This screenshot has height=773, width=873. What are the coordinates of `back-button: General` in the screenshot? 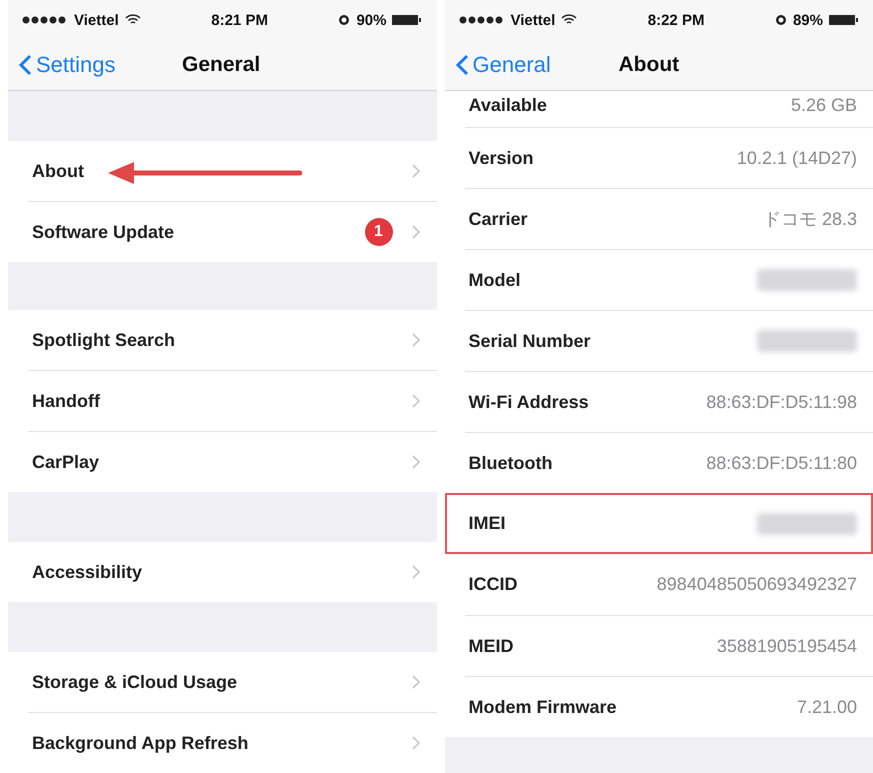 It's located at (497, 65).